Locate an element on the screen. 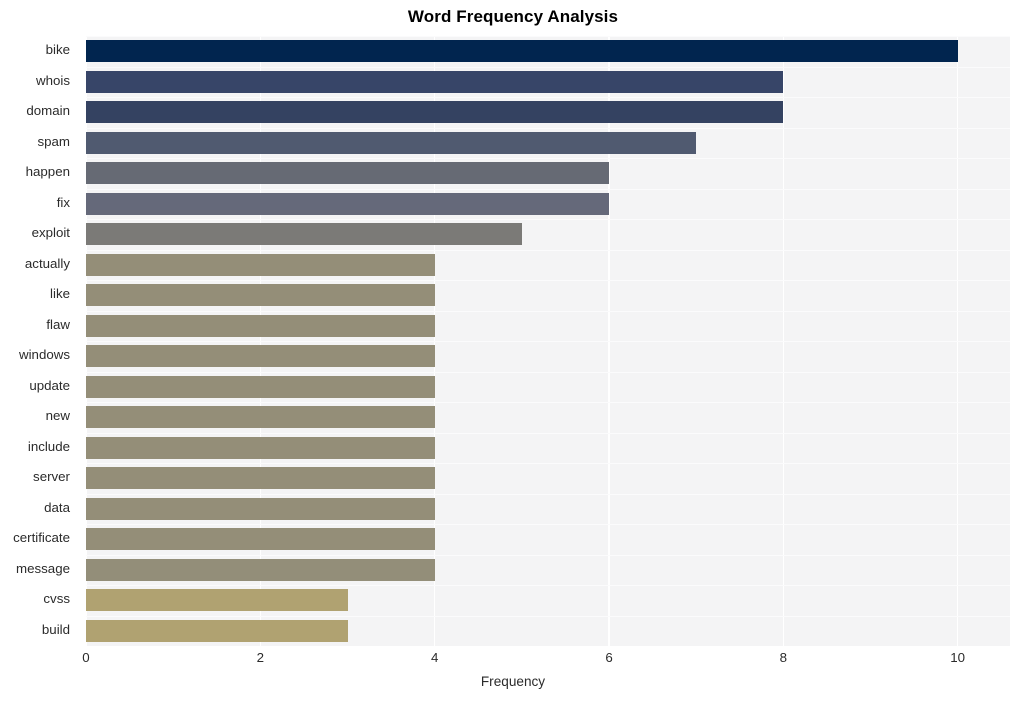  y-tick-label: happen is located at coordinates (47, 172).